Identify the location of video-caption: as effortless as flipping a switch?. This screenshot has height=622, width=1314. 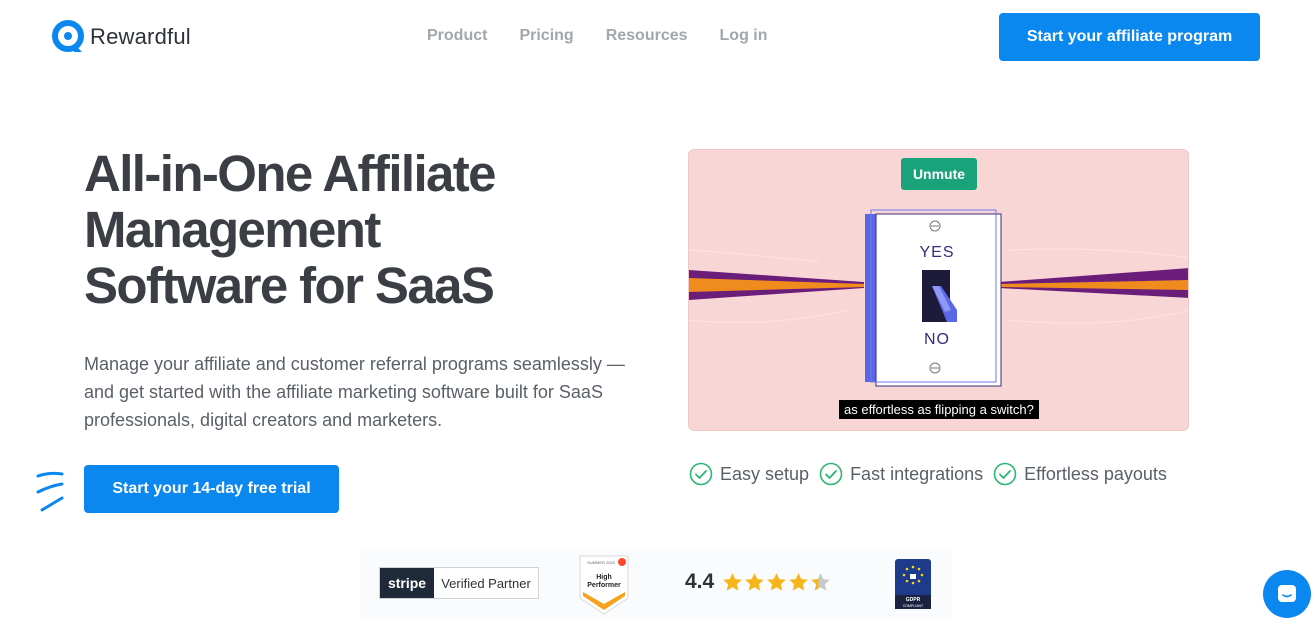
(939, 409).